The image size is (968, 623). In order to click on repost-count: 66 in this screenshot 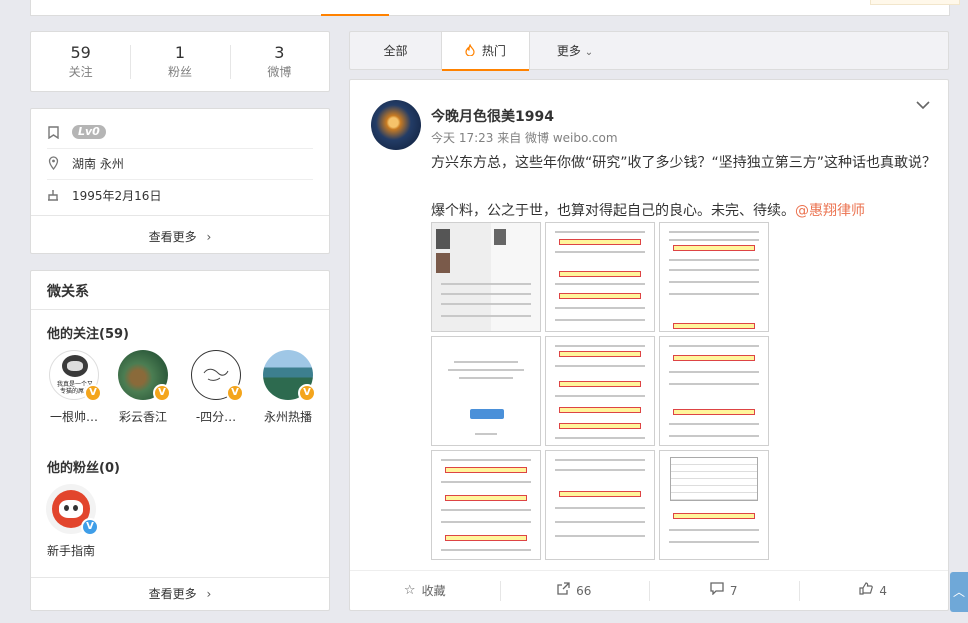, I will do `click(584, 590)`.